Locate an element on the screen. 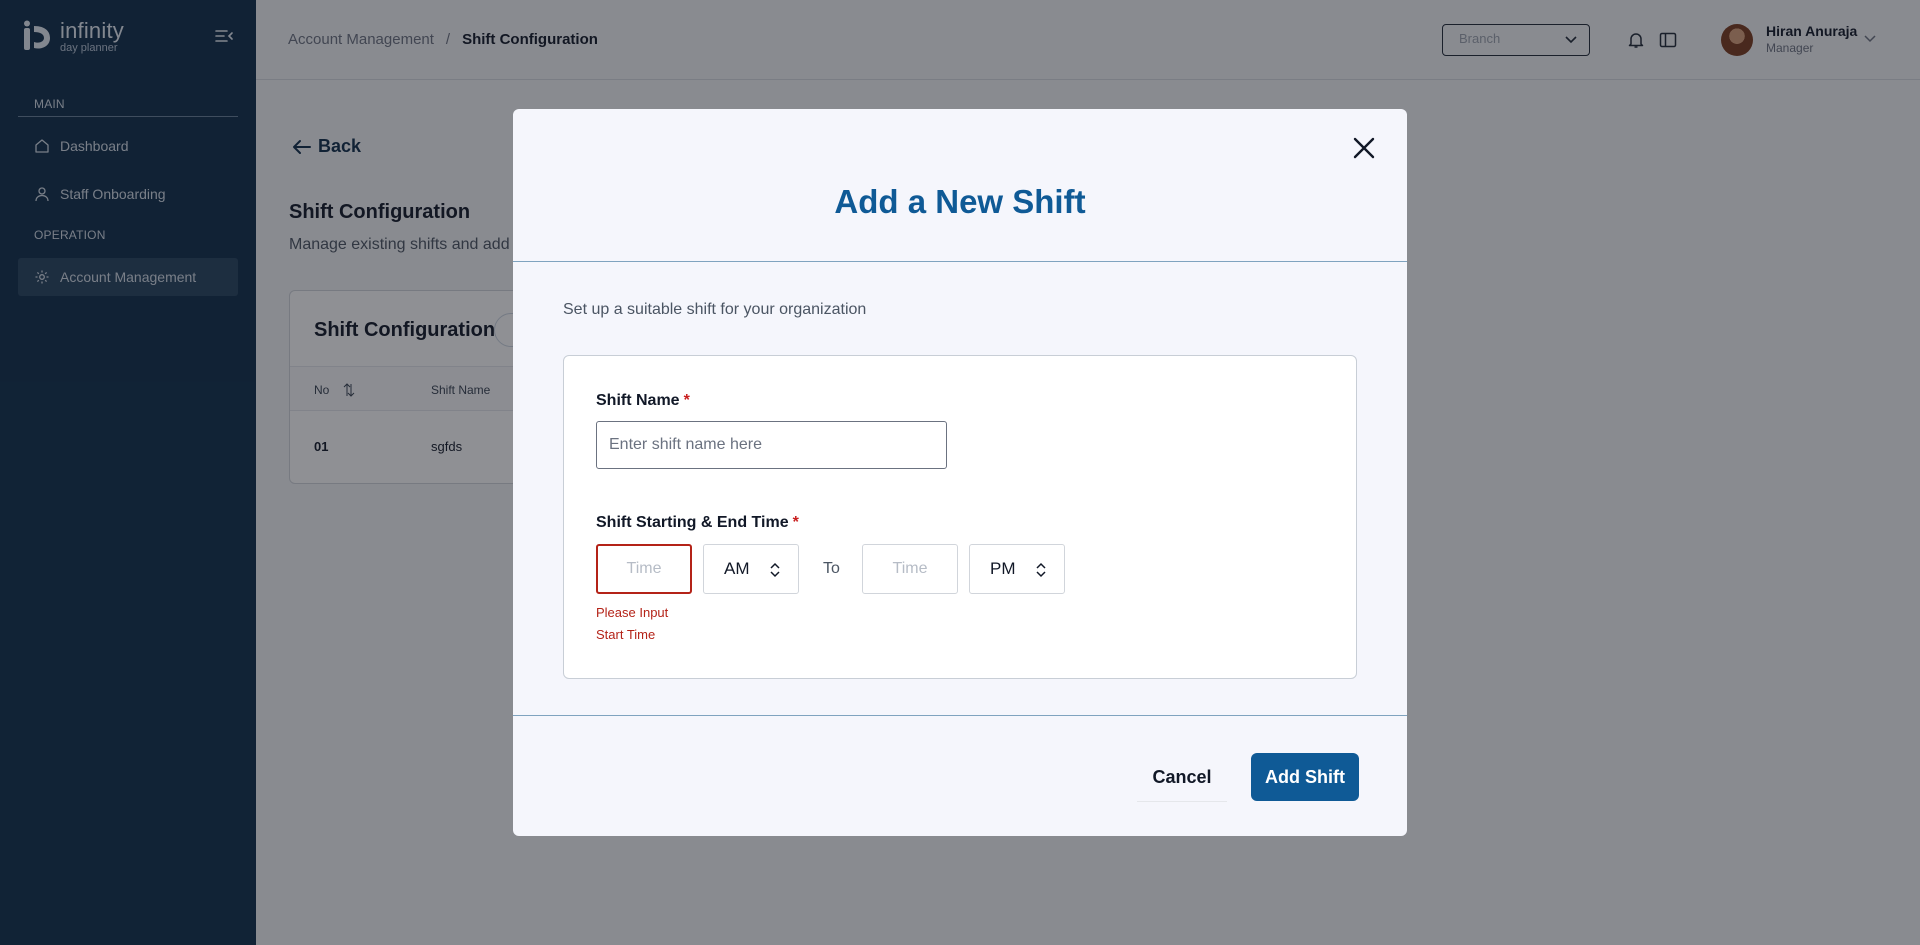 The width and height of the screenshot is (1920, 945). shift-time-label: Shift Starting & End Time * is located at coordinates (697, 523).